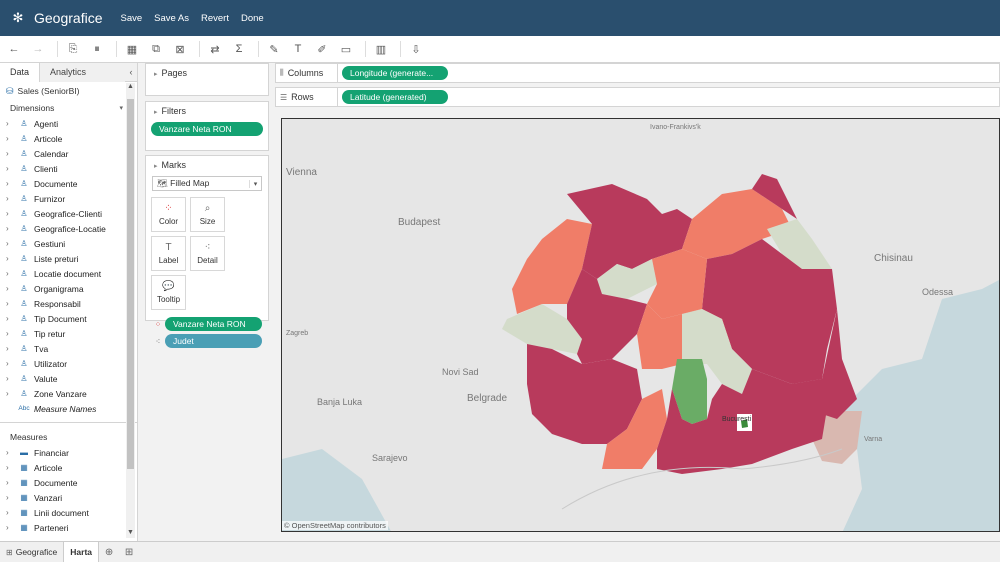  I want to click on dimension-item: › ♙ Valute, so click(68, 378).